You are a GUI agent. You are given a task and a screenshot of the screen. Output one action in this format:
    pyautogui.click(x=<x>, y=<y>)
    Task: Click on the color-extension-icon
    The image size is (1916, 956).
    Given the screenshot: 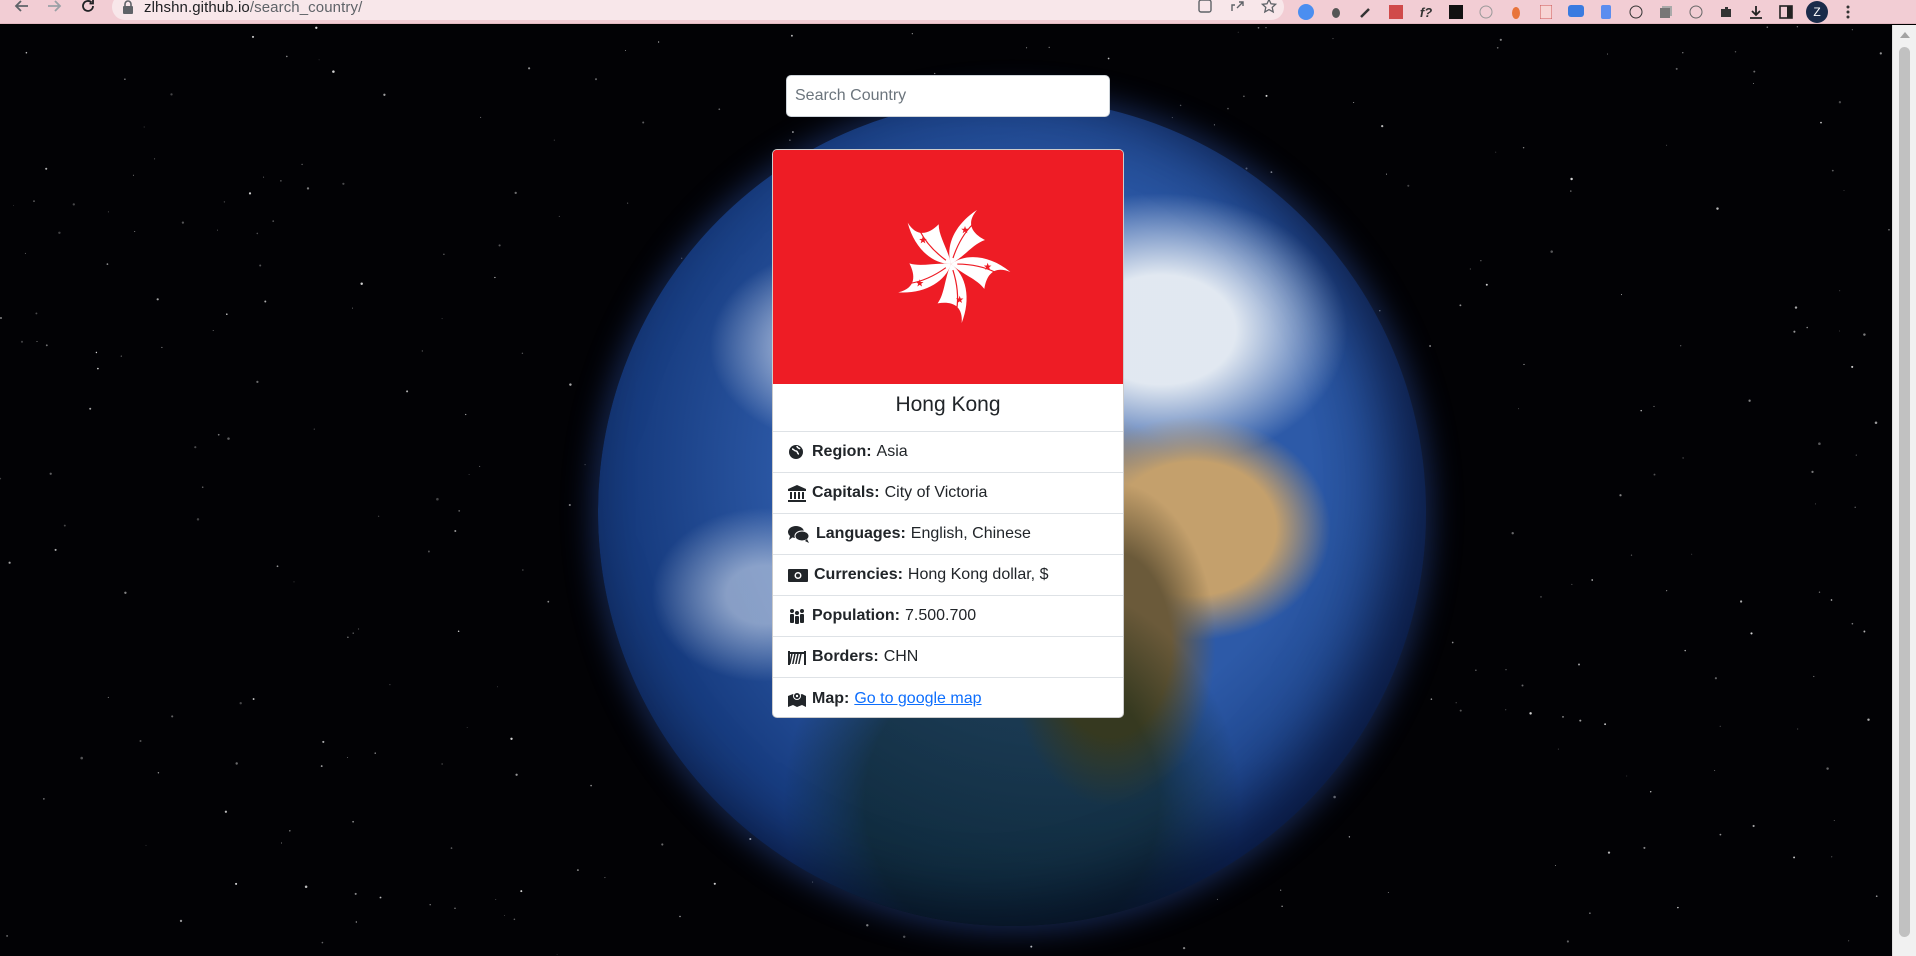 What is the action you would take?
    pyautogui.click(x=1396, y=12)
    